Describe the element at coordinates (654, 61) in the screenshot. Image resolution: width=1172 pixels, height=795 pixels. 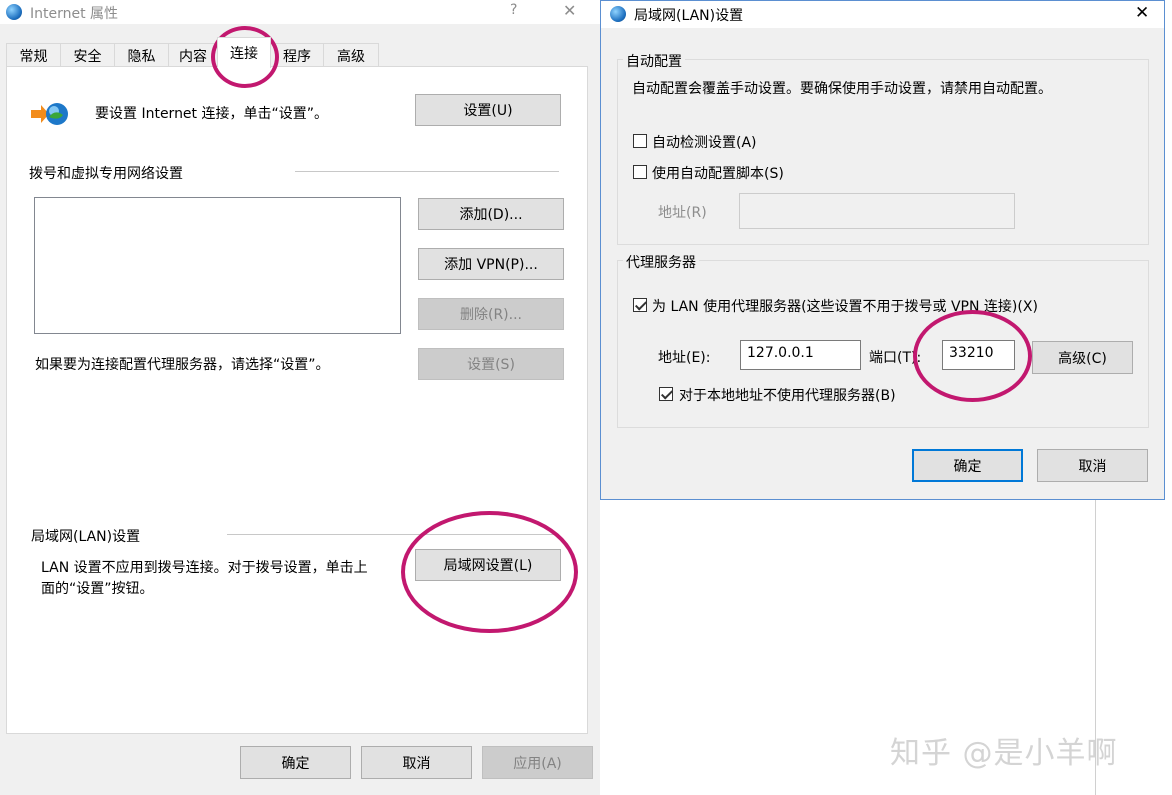
I see `auto-config-group-title: 自动配置` at that location.